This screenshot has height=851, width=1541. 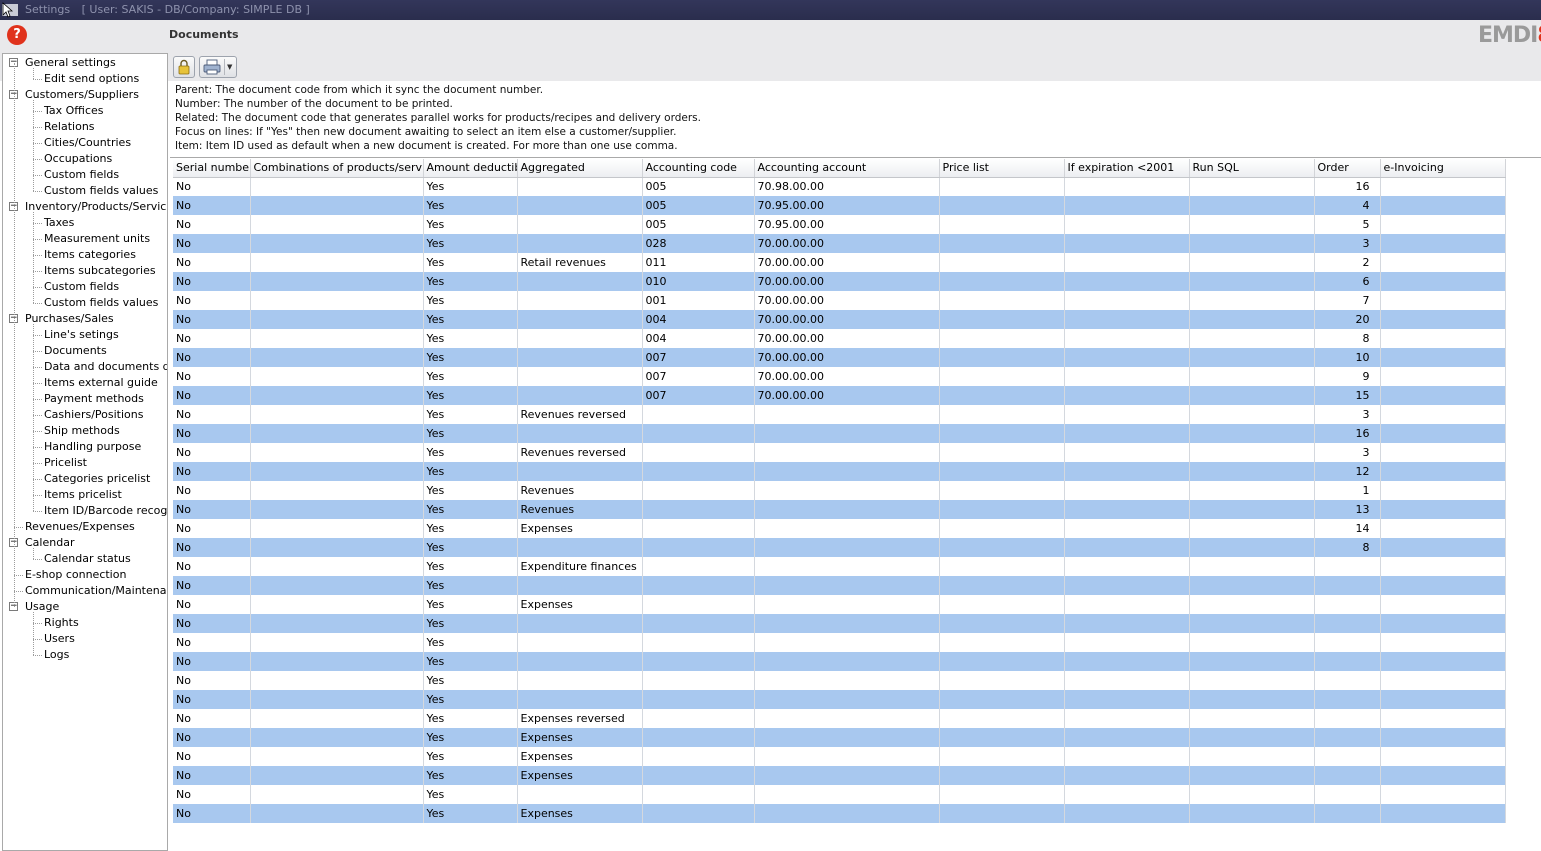 What do you see at coordinates (1347, 452) in the screenshot?
I see `table-cell: 3` at bounding box center [1347, 452].